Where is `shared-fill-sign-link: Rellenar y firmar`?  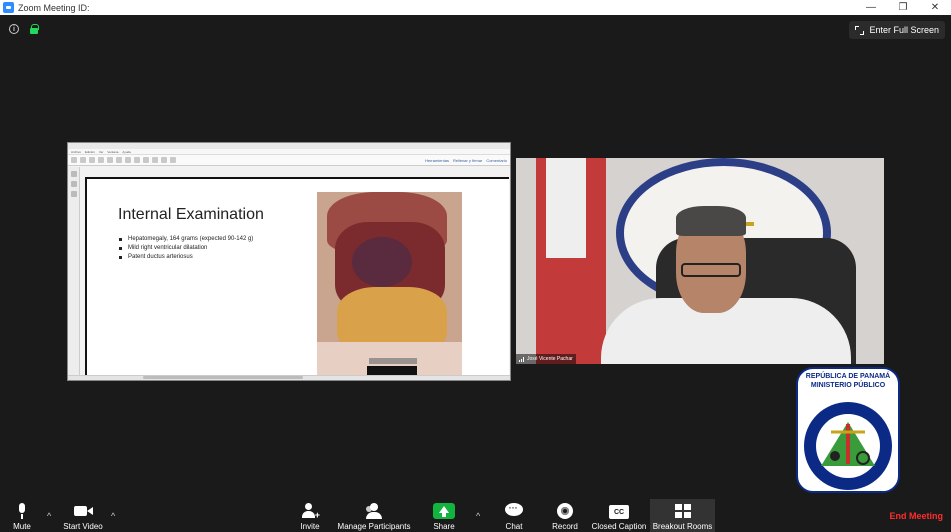 shared-fill-sign-link: Rellenar y firmar is located at coordinates (467, 160).